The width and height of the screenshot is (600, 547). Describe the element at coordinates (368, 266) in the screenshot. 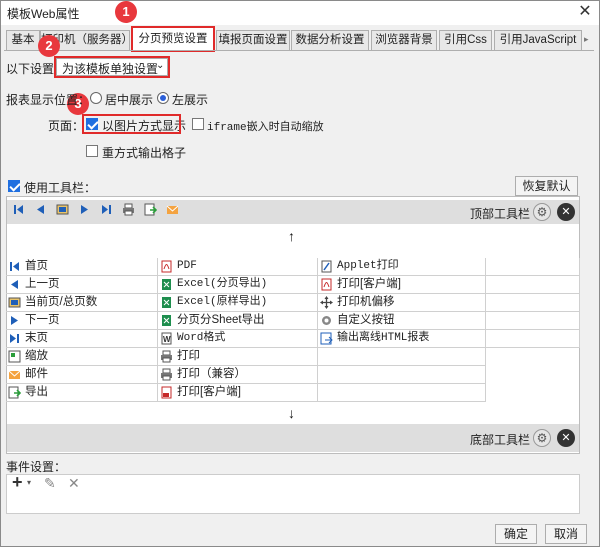

I see `grid-item-label: Applet打印` at that location.